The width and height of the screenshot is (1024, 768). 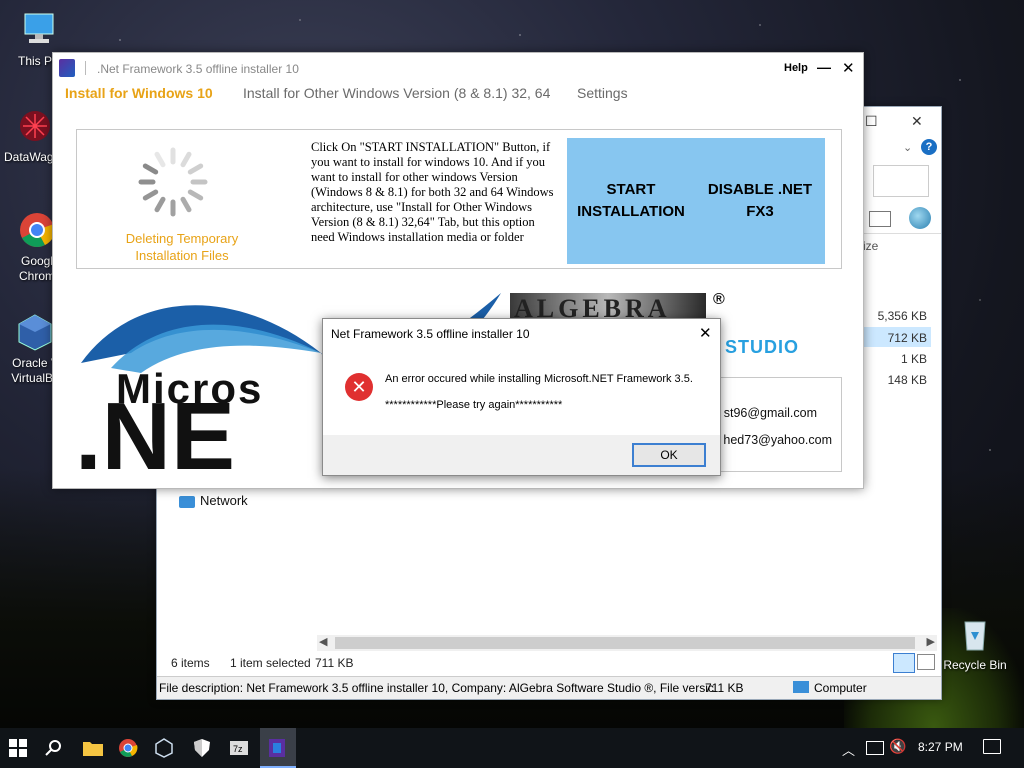 What do you see at coordinates (929, 147) in the screenshot?
I see `help-icon: ?` at bounding box center [929, 147].